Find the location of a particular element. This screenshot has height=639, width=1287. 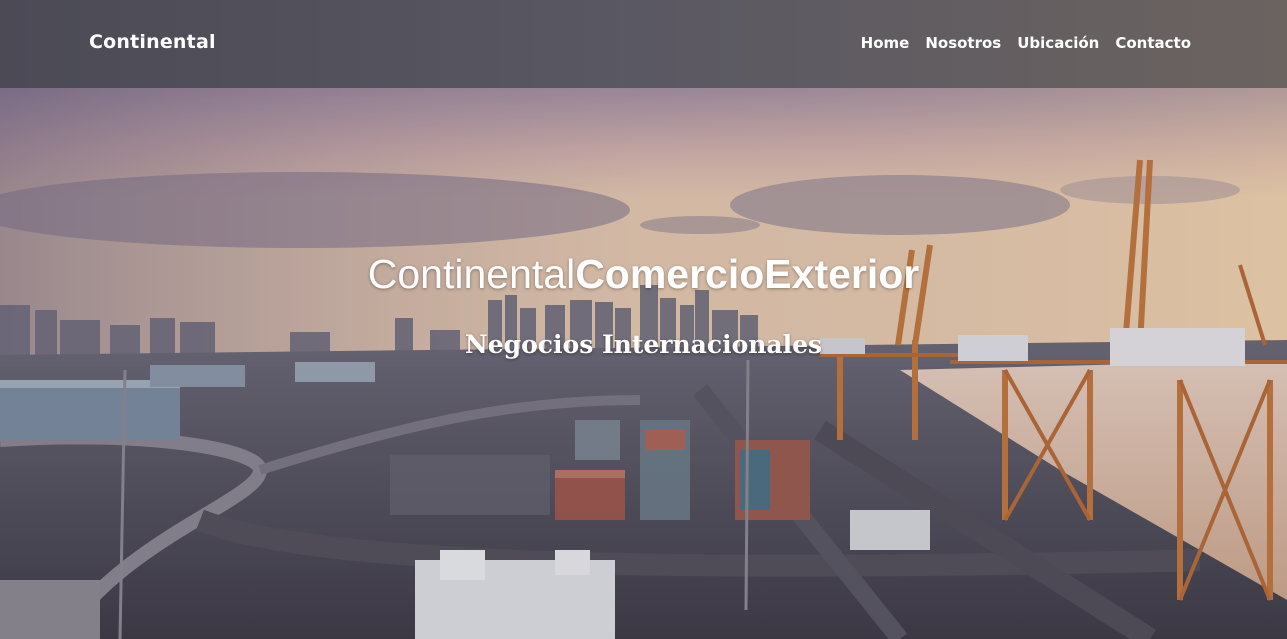

nav-item-home: Home is located at coordinates (885, 43).